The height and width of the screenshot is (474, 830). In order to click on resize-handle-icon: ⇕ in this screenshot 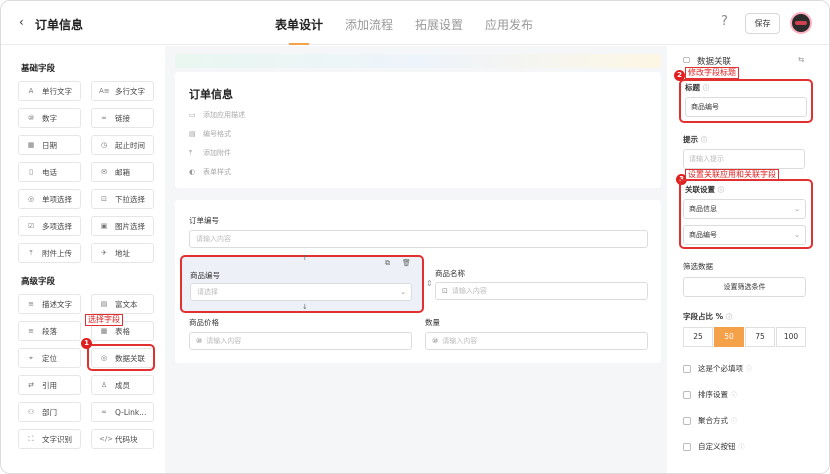, I will do `click(429, 283)`.